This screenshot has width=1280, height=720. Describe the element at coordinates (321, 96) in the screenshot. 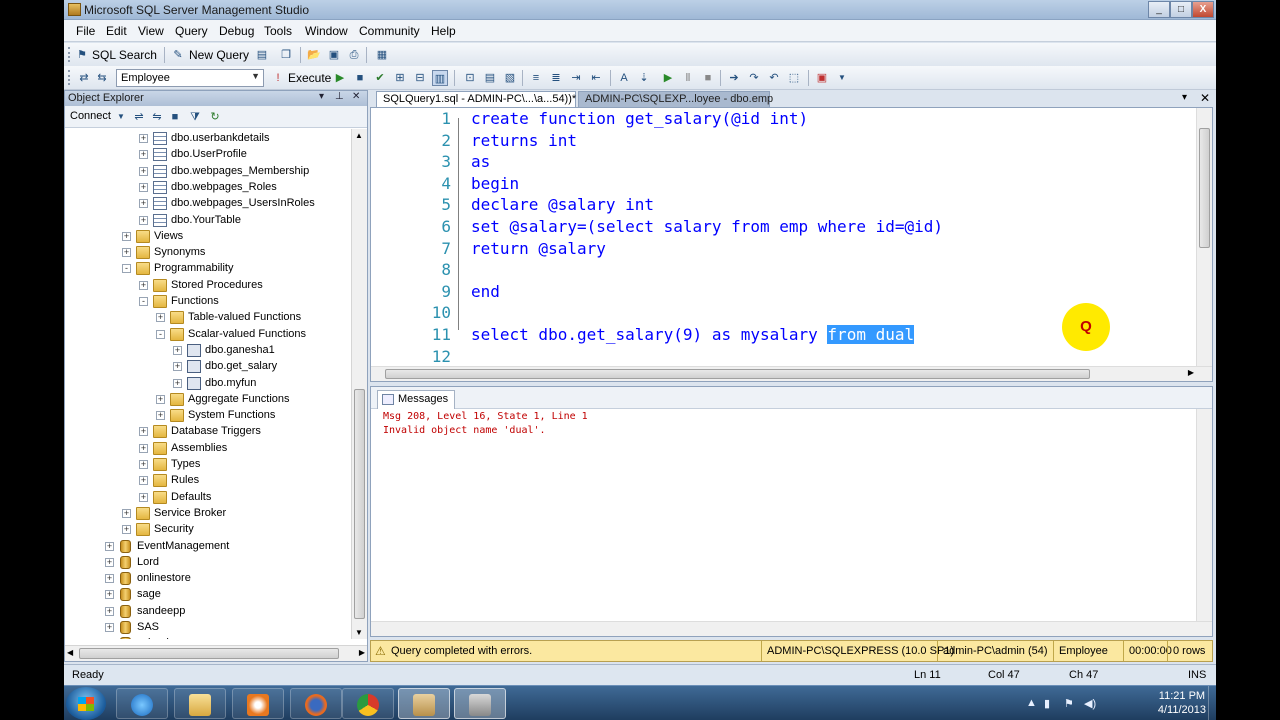

I see `pin-dropdown-icon: ▾` at that location.